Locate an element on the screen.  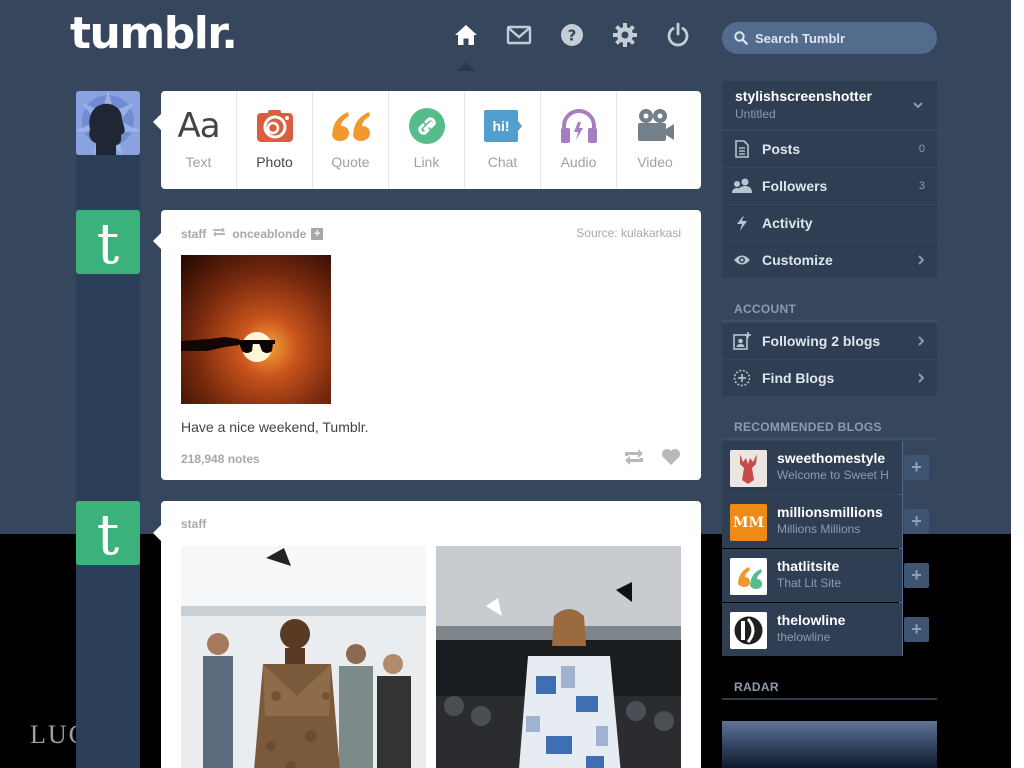
text-icon: Aa is located at coordinates (198, 126).